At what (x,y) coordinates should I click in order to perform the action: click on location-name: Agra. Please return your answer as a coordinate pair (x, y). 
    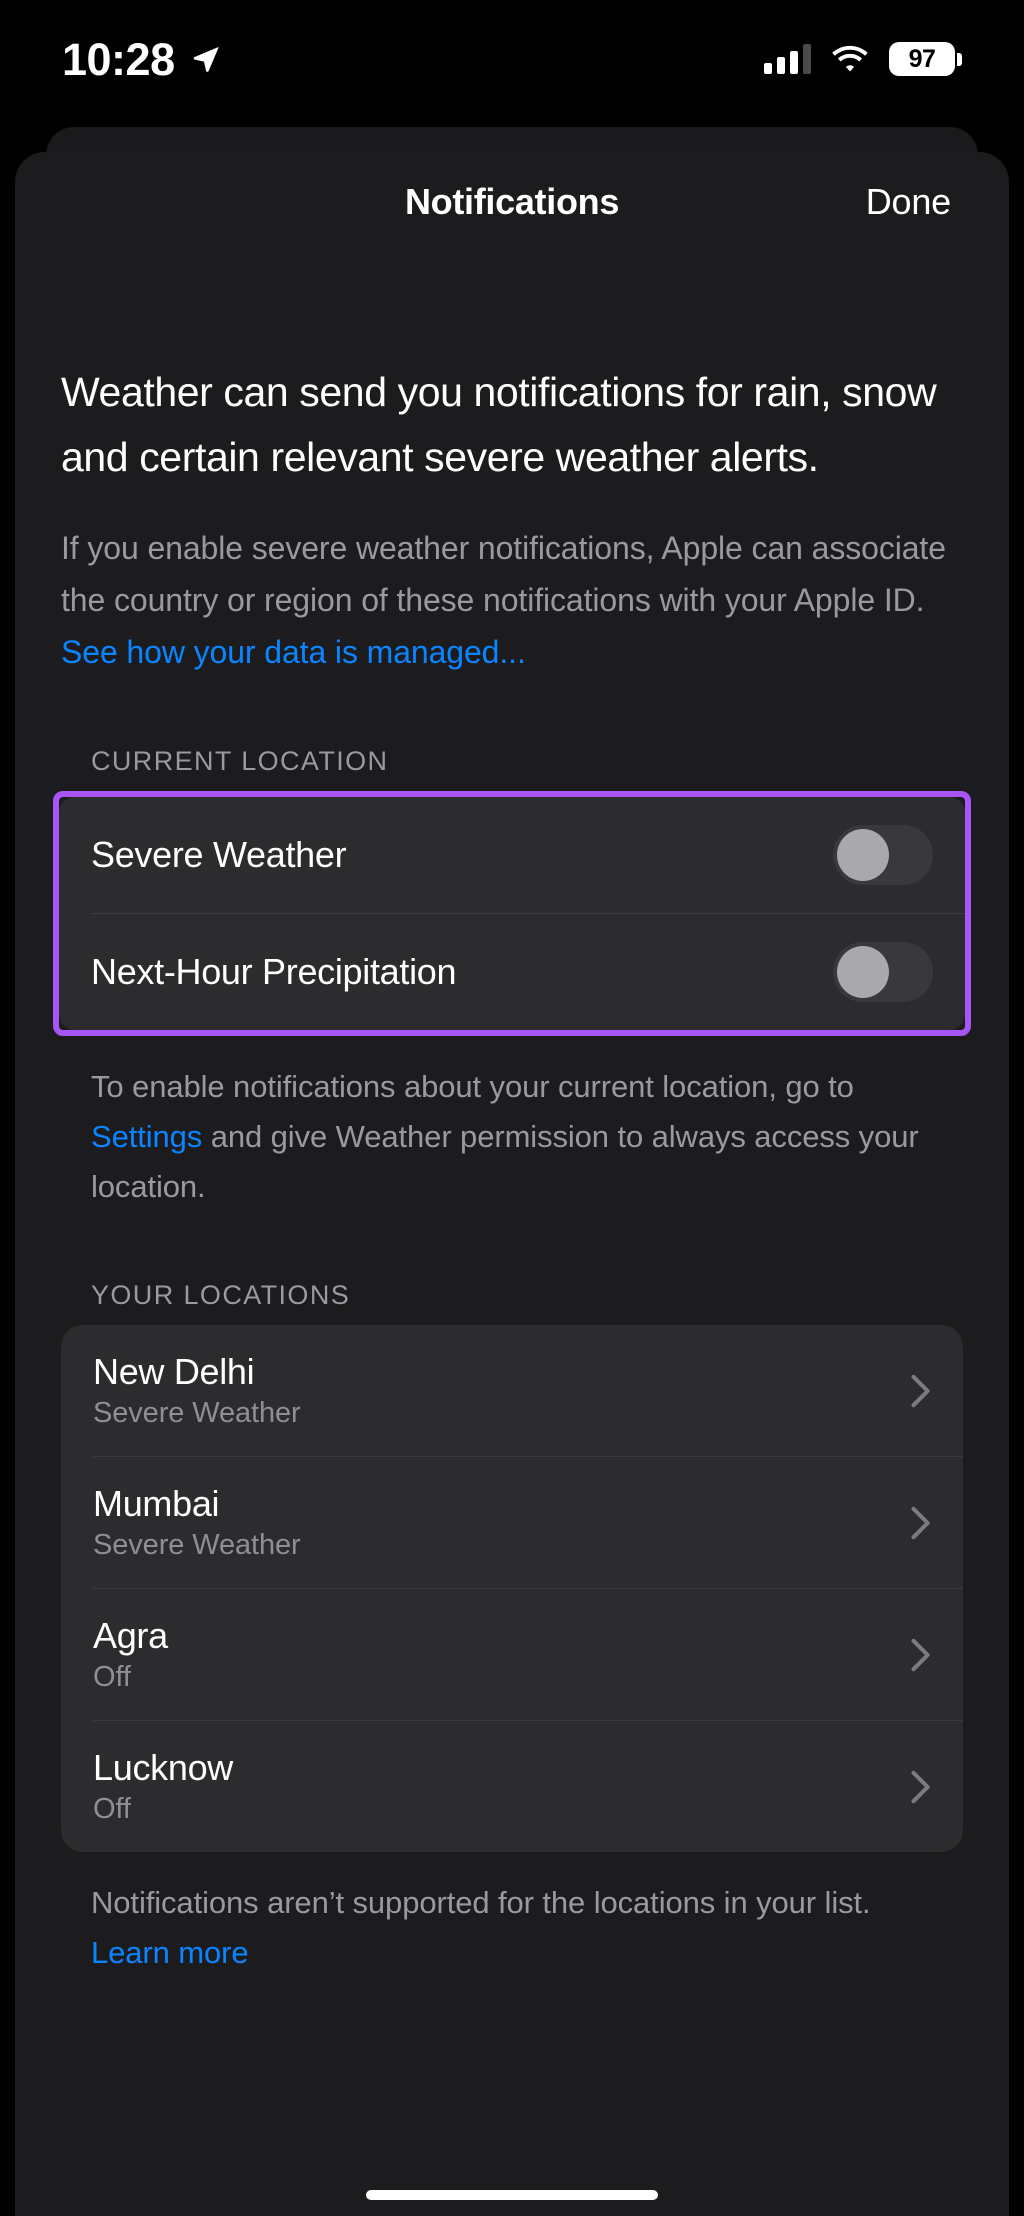
    Looking at the image, I should click on (130, 1635).